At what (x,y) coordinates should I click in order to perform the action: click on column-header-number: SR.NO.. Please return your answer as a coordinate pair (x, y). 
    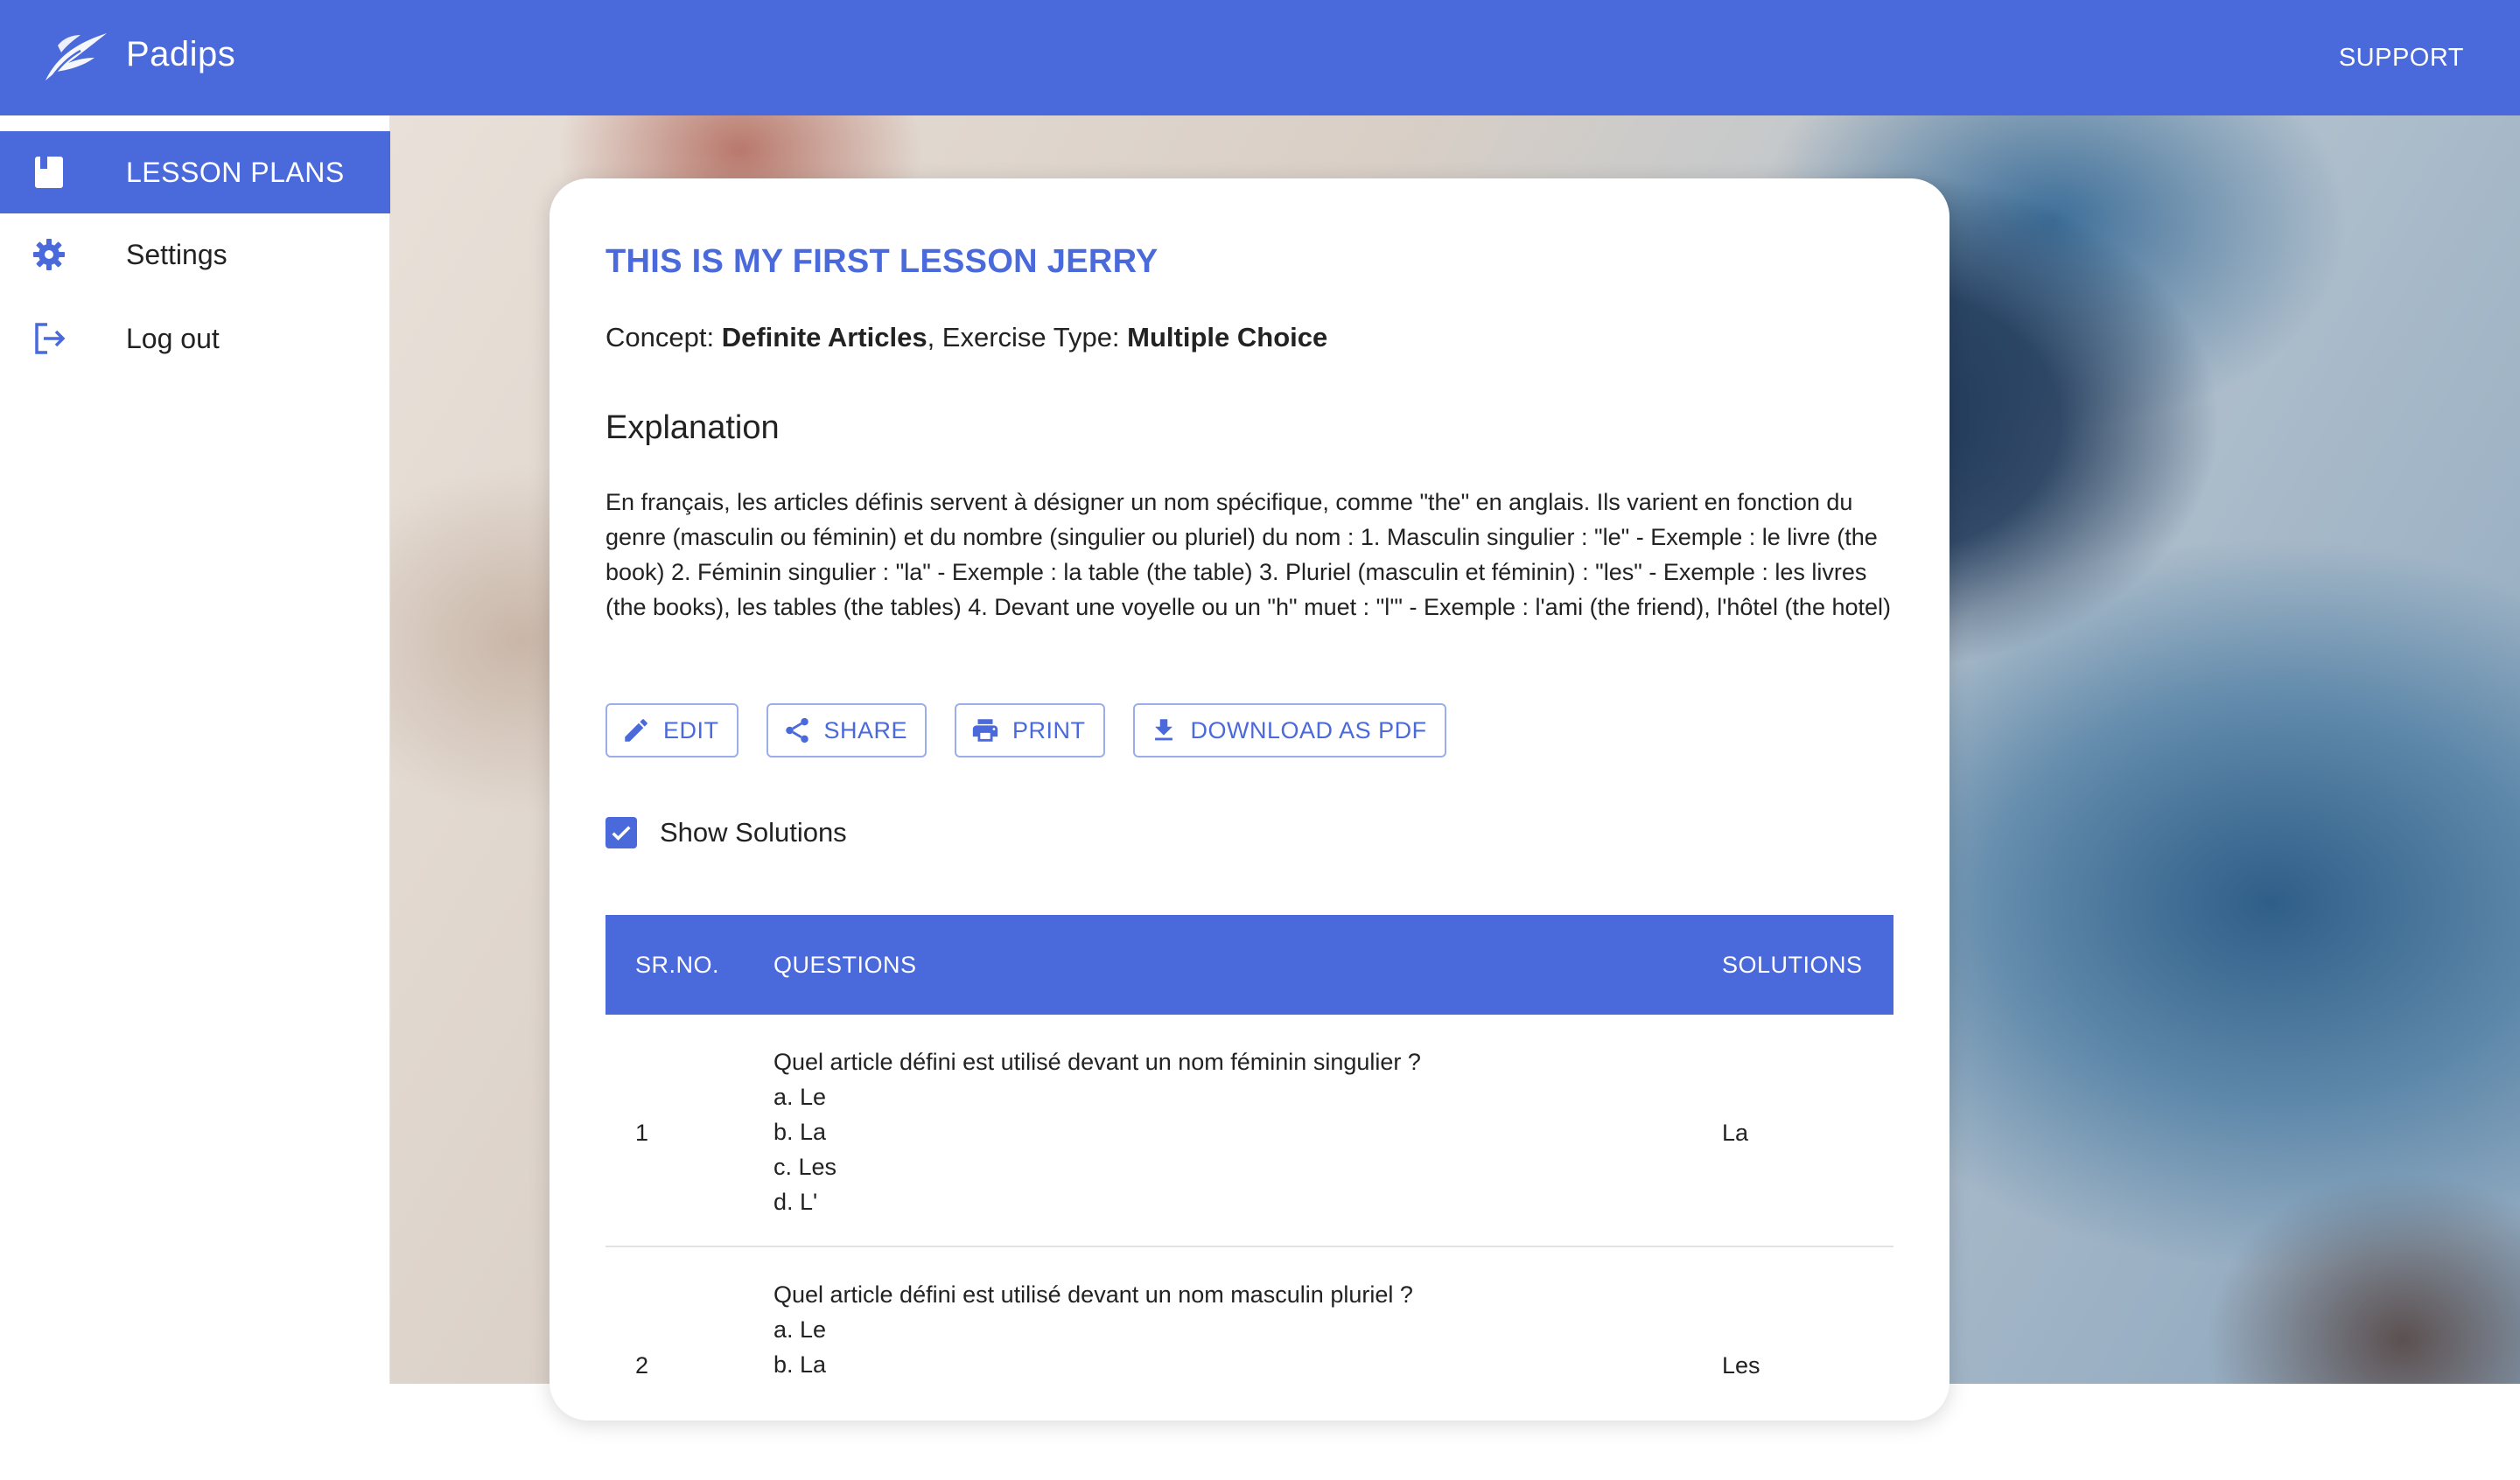
    Looking at the image, I should click on (677, 965).